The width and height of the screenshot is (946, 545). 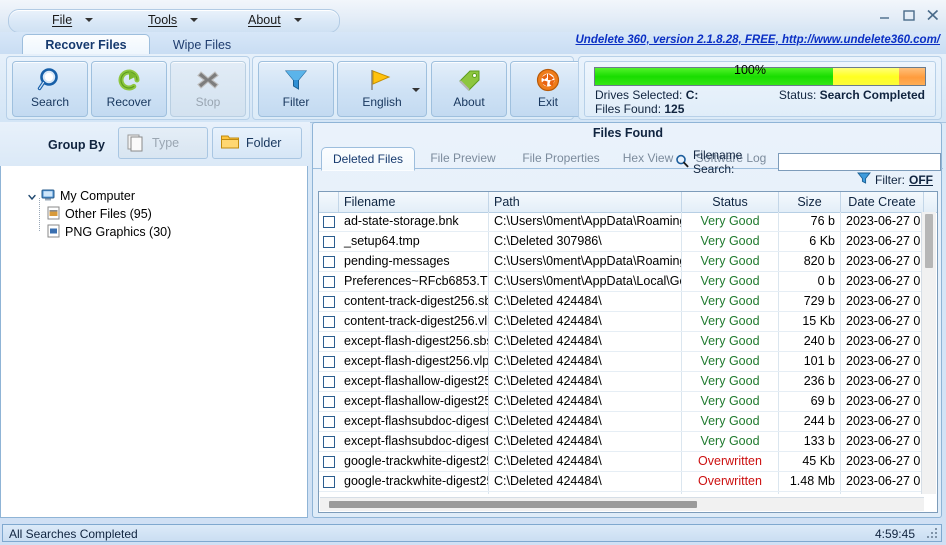 I want to click on maximize-button, so click(x=908, y=15).